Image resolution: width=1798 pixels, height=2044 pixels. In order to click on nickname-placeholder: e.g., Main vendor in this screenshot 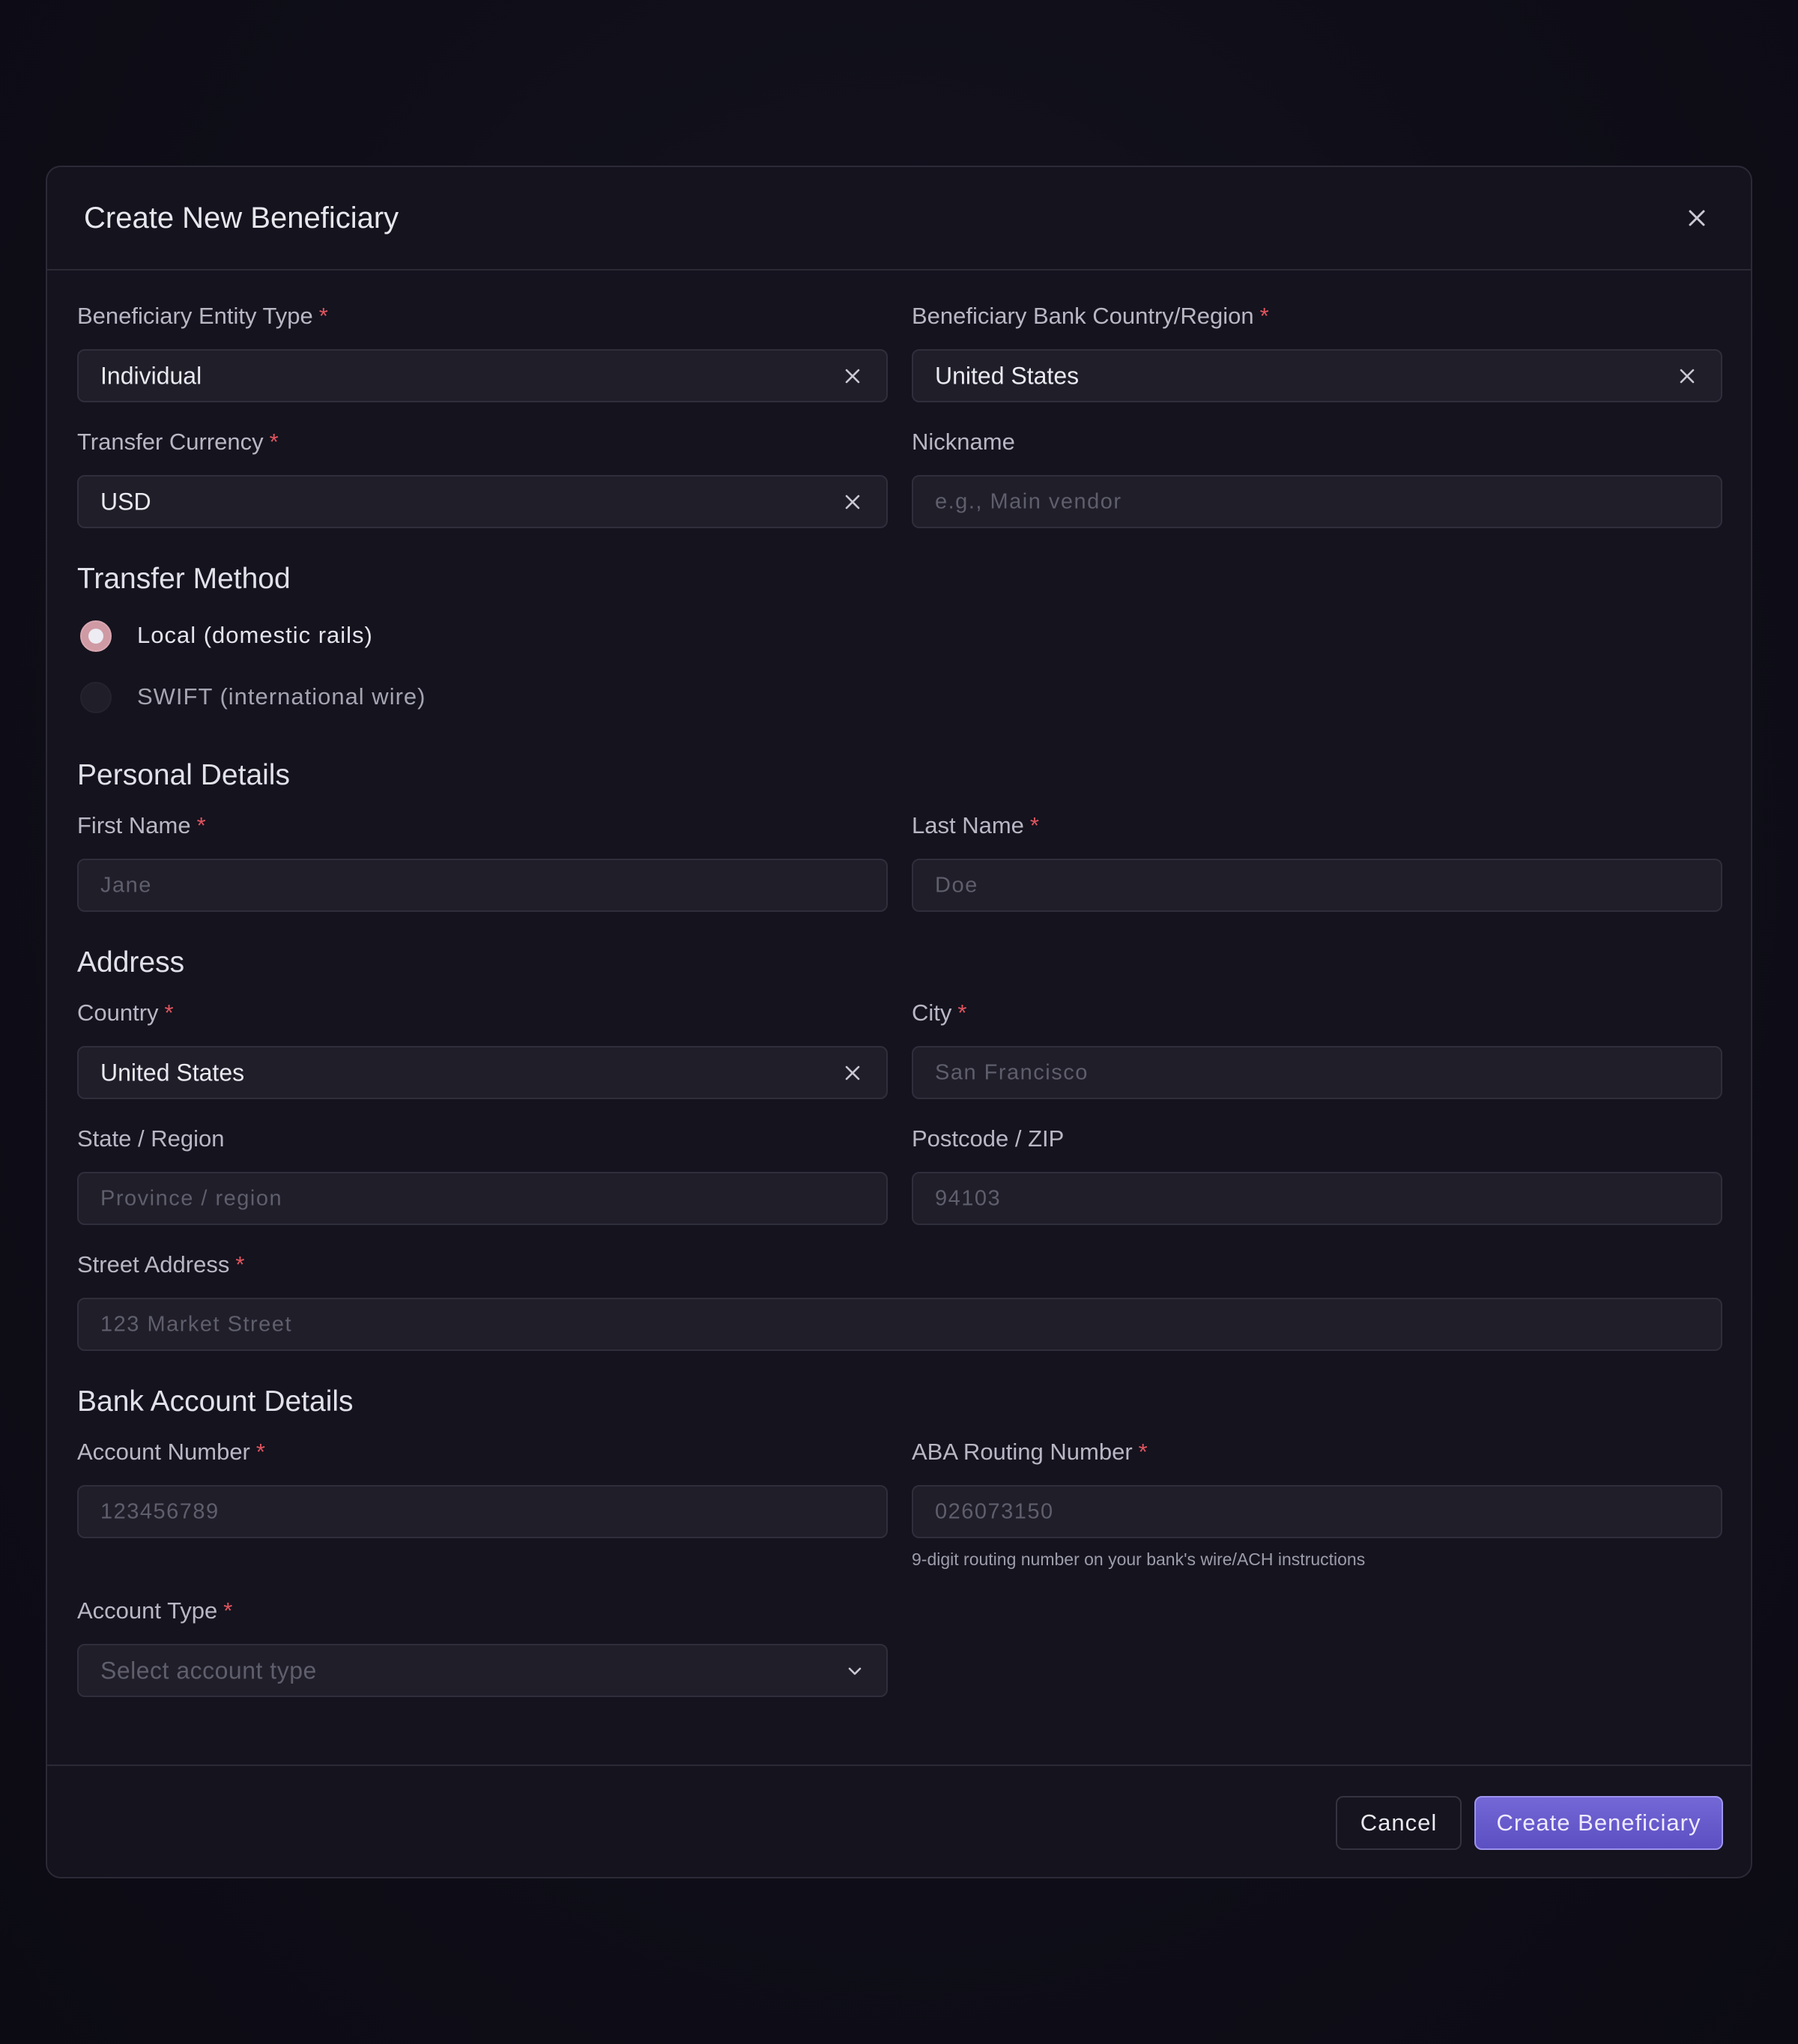, I will do `click(1028, 501)`.